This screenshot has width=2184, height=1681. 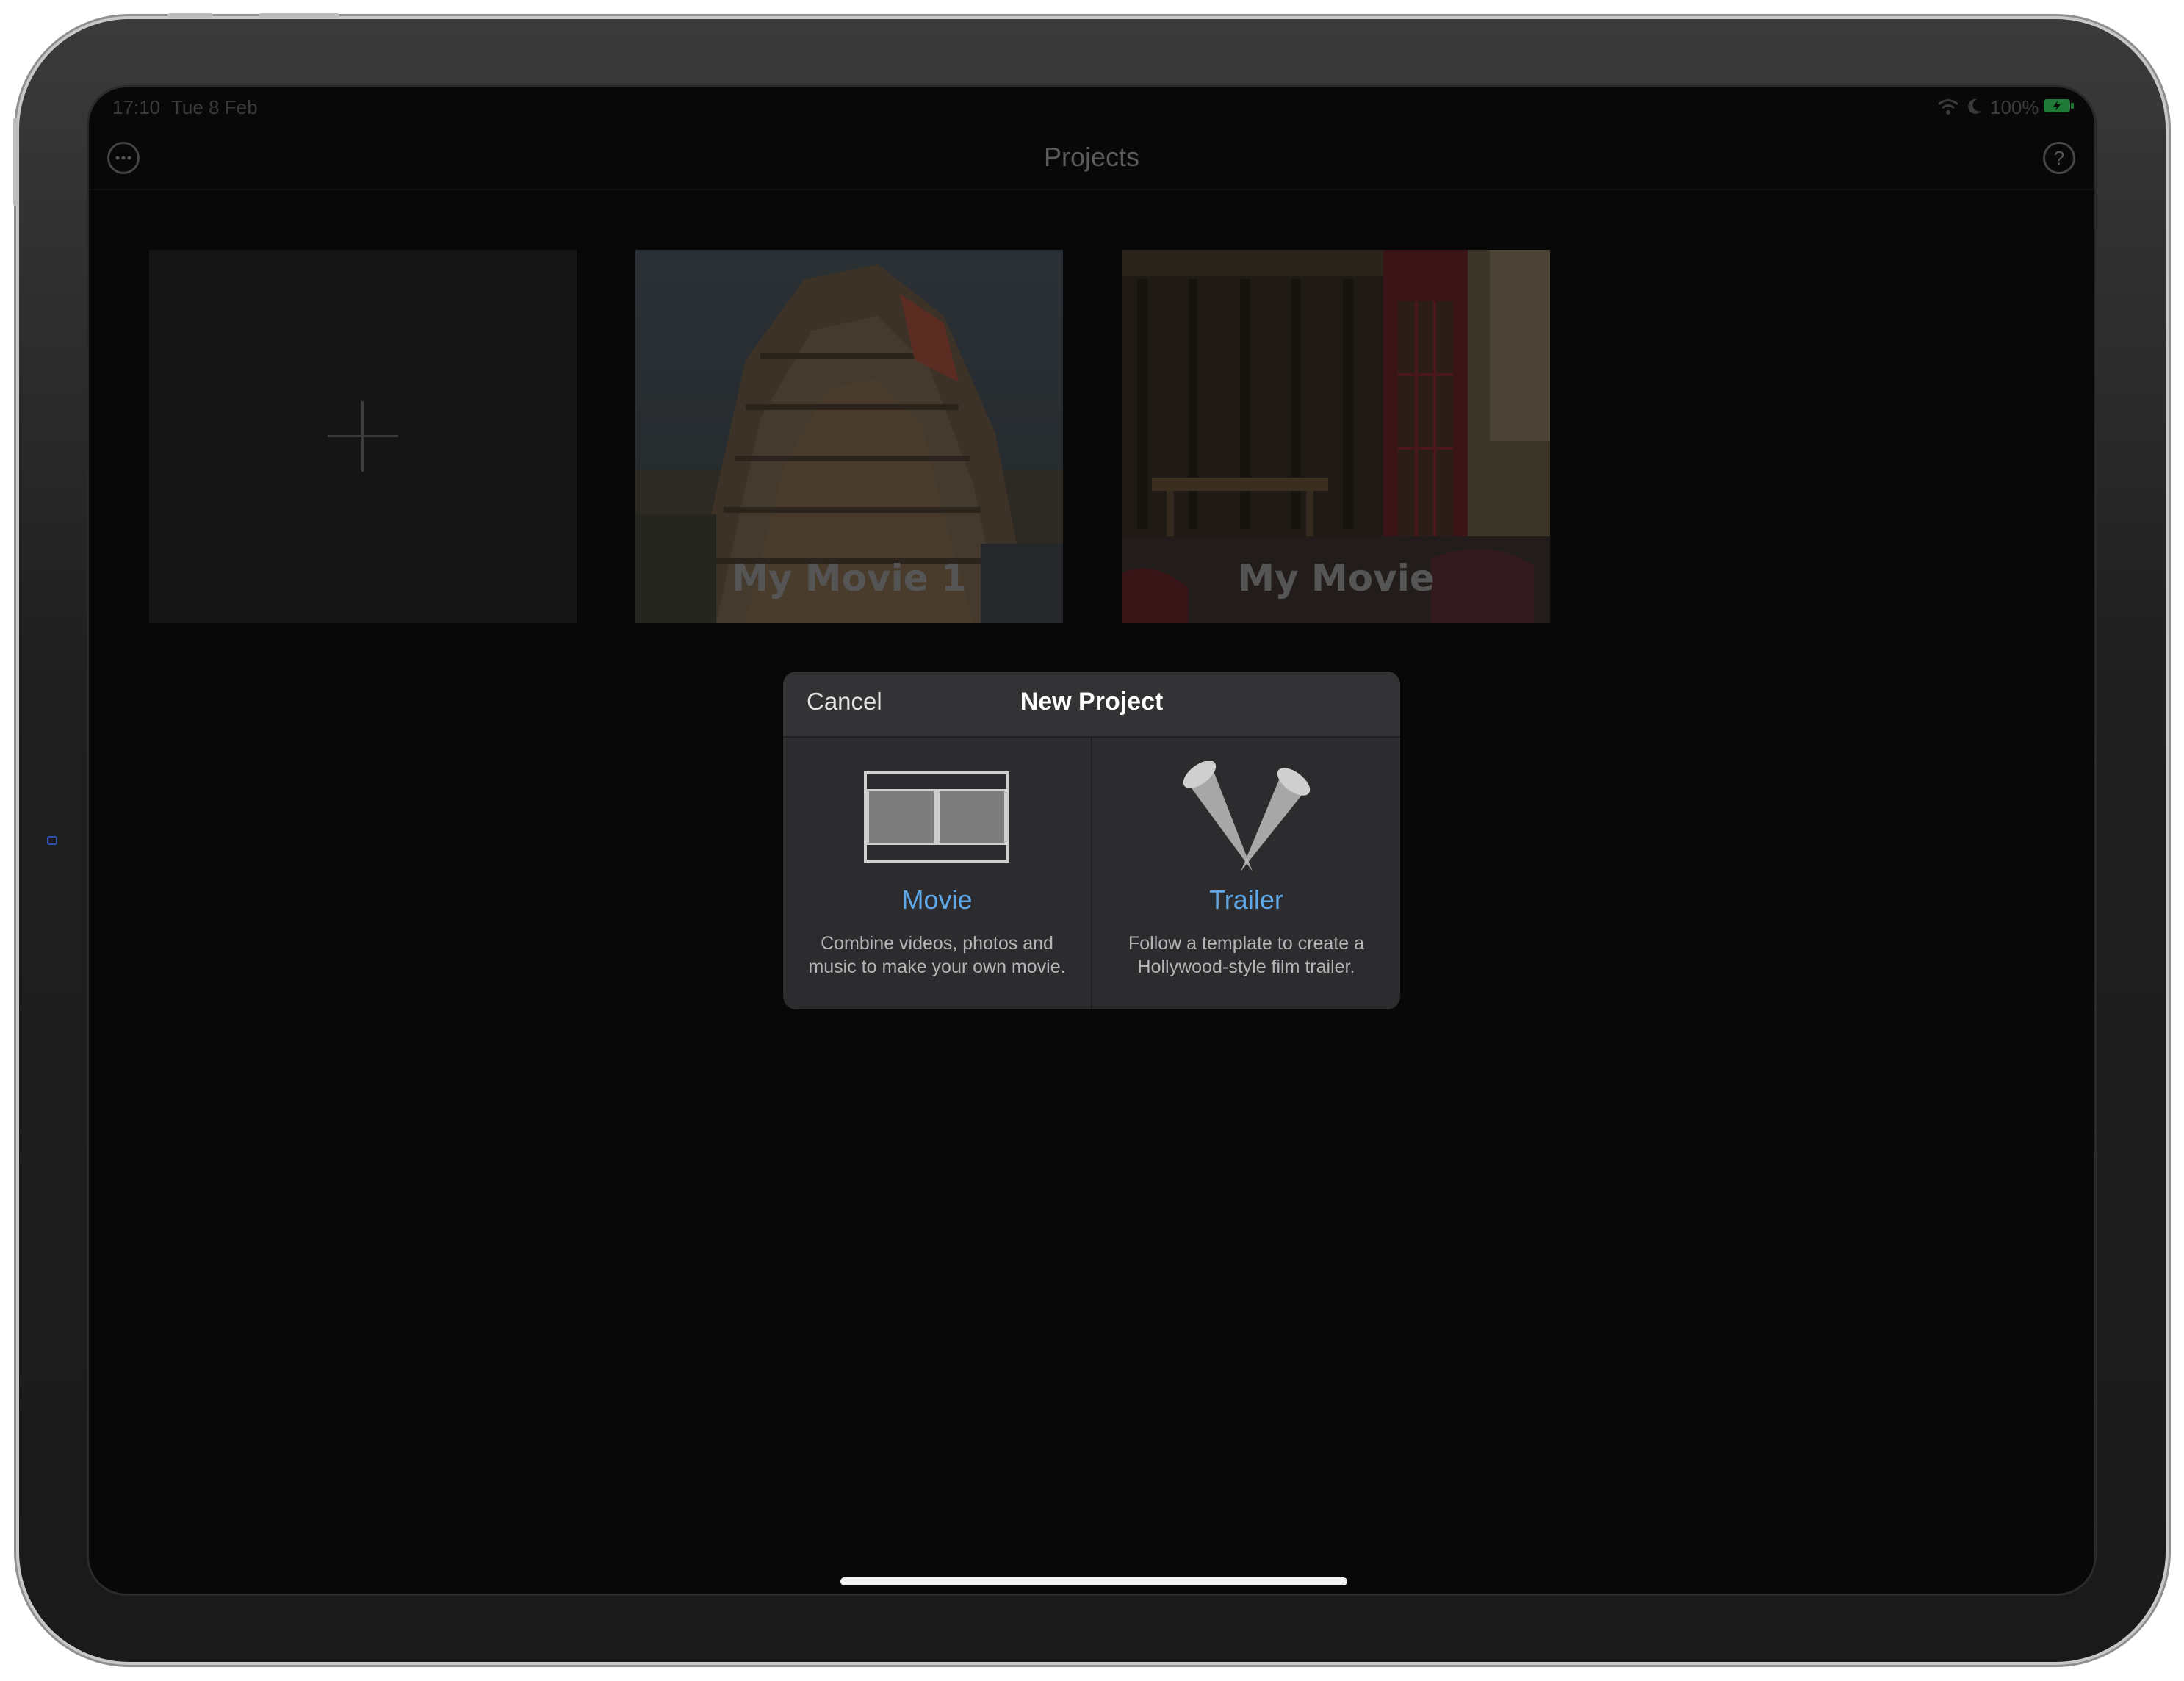 I want to click on plus-icon-vertical, so click(x=362, y=437).